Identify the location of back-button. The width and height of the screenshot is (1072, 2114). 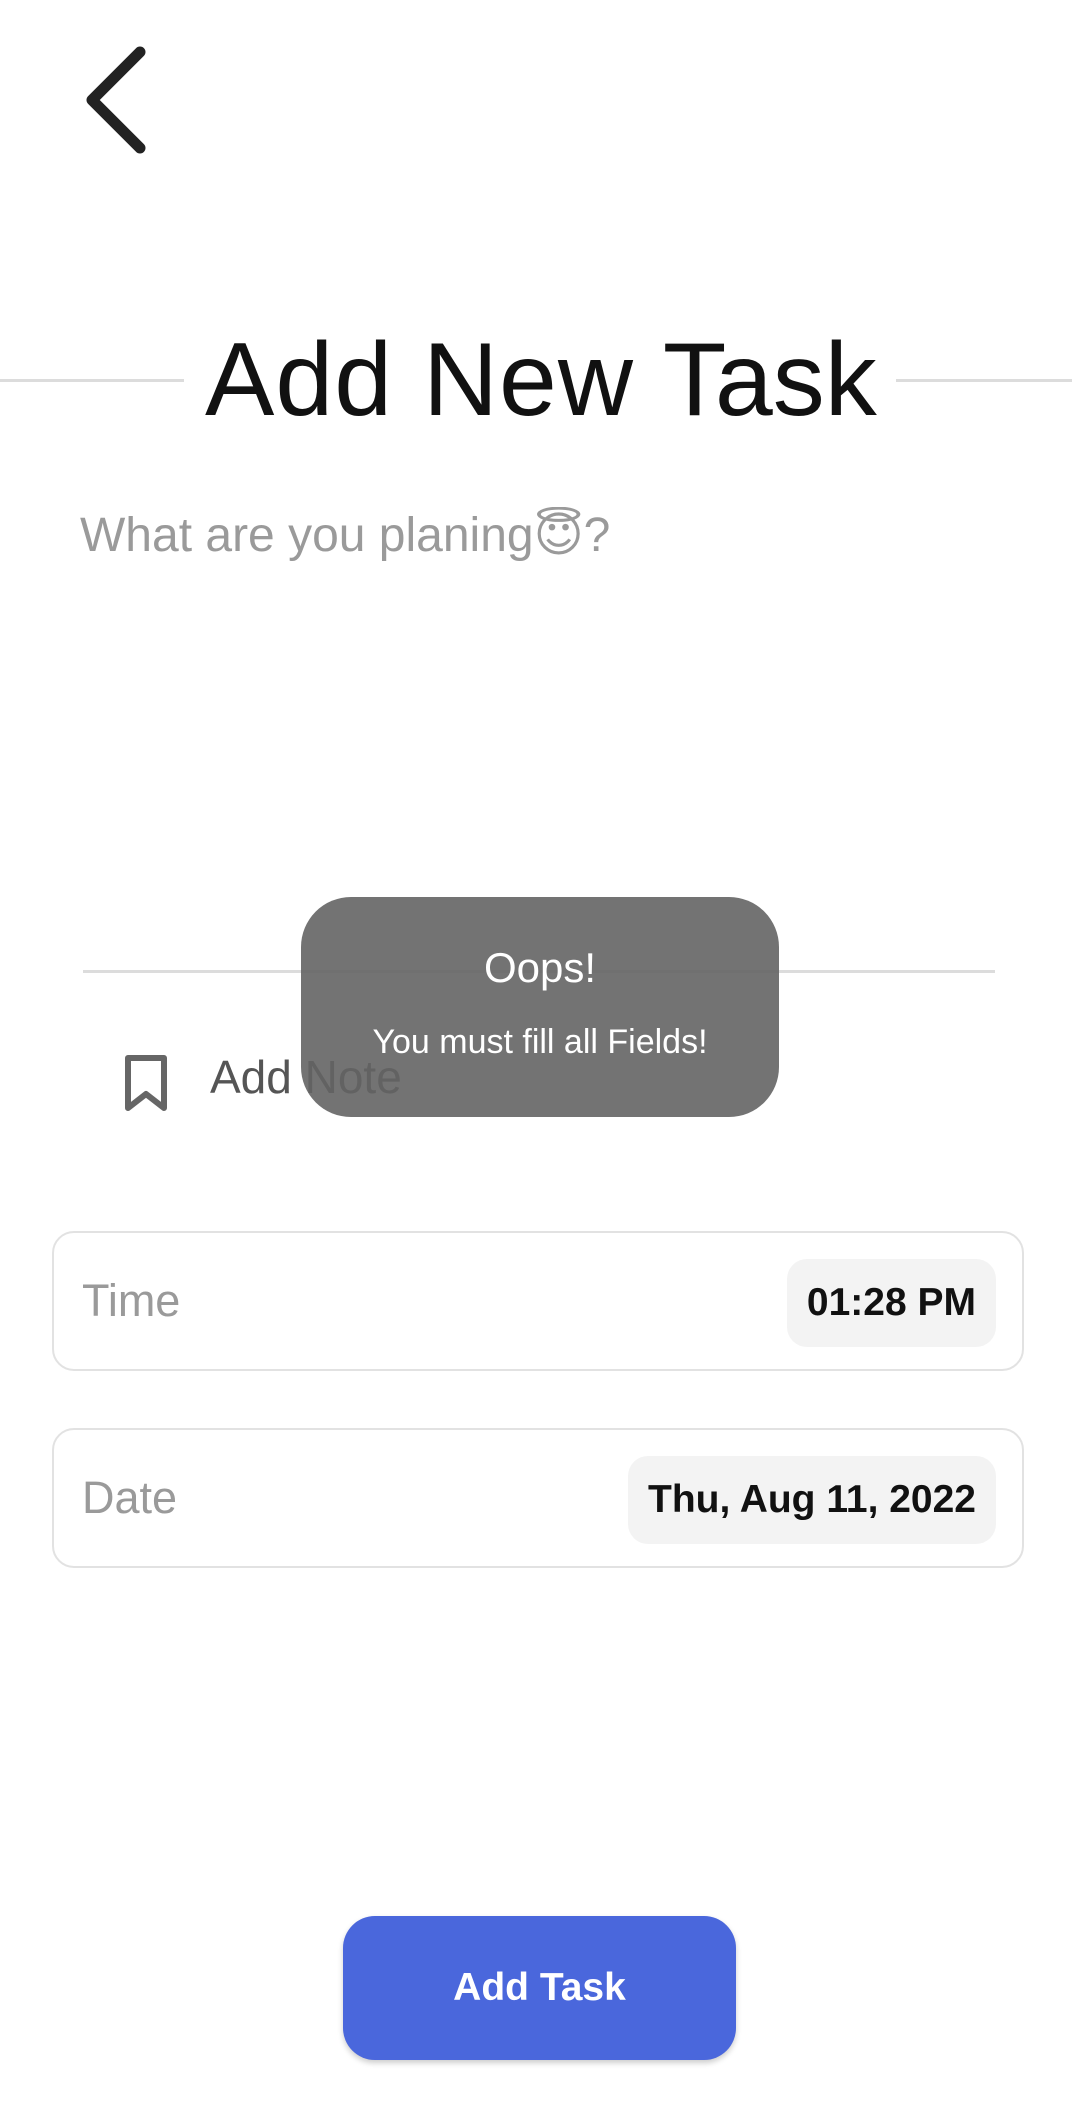
(120, 100).